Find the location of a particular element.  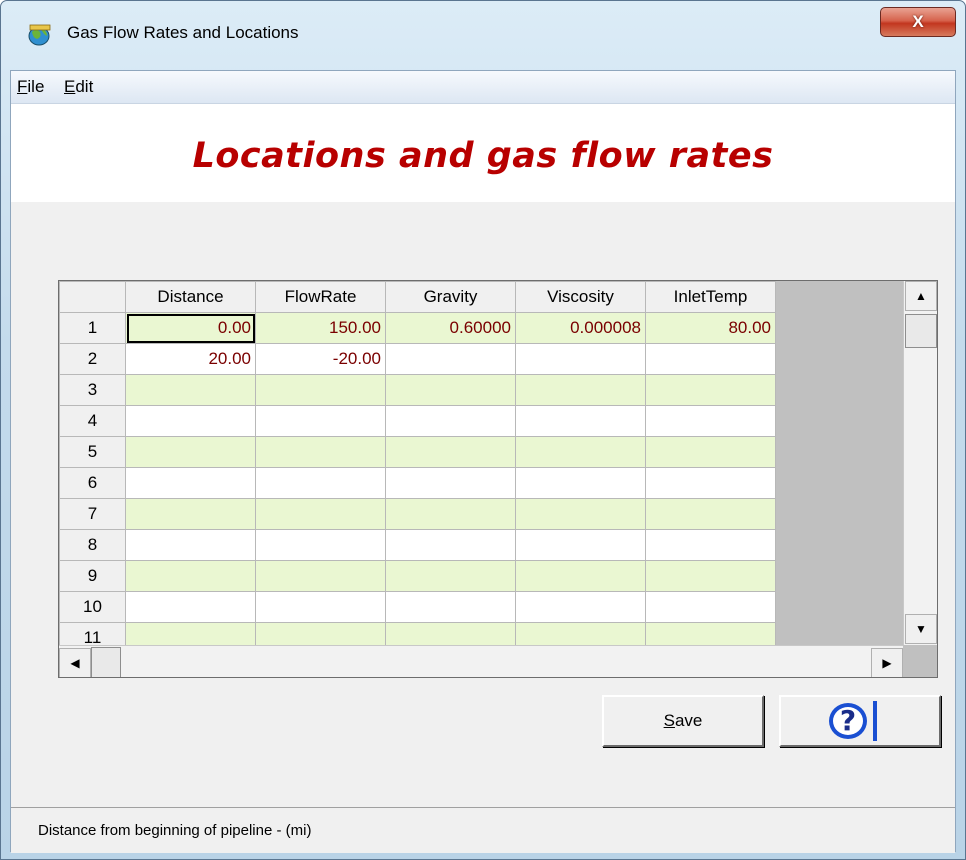

table-row: 7 is located at coordinates (417, 514).